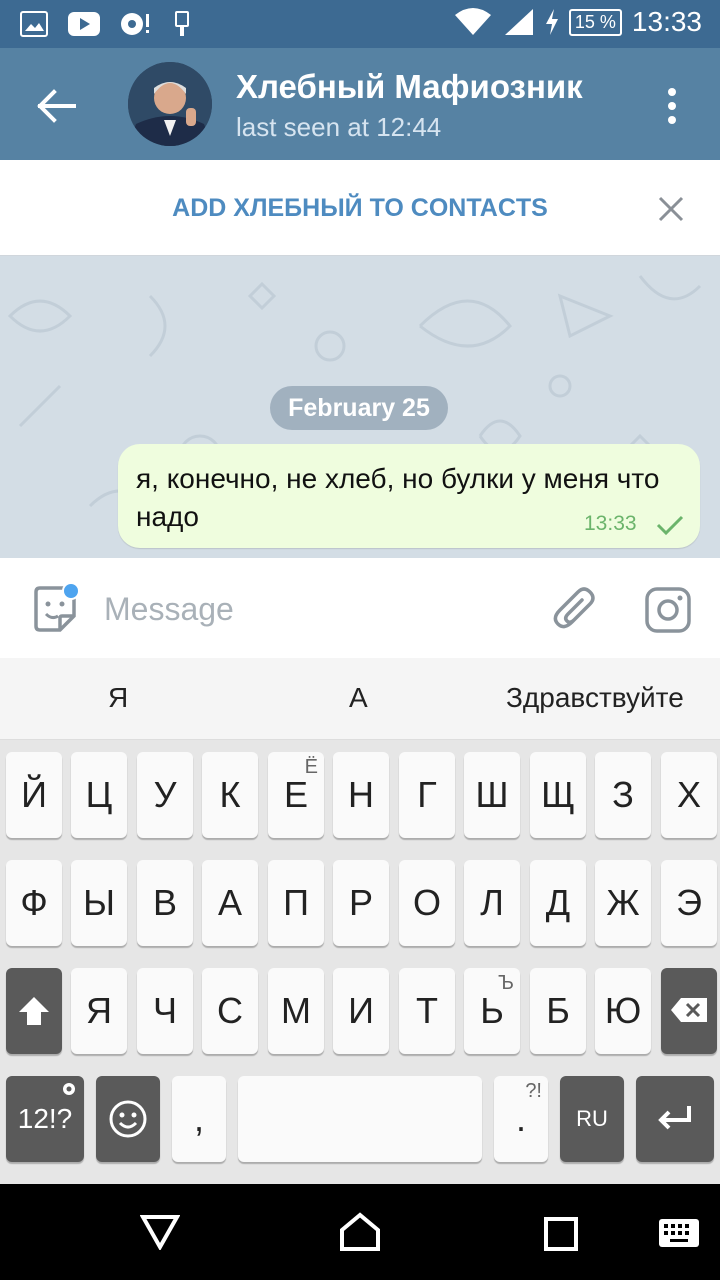 This screenshot has height=1280, width=720. I want to click on key-24: Ч, so click(165, 1011).